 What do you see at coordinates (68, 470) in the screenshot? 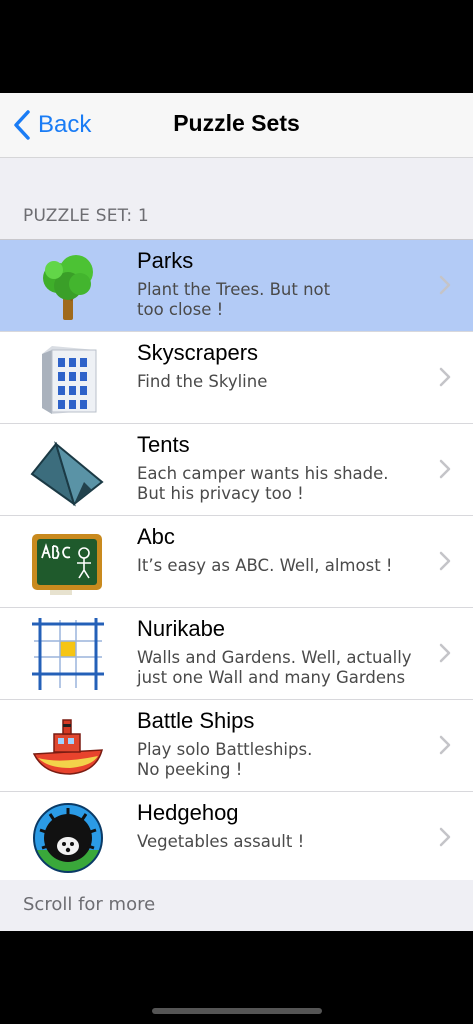
I see `tent-icon` at bounding box center [68, 470].